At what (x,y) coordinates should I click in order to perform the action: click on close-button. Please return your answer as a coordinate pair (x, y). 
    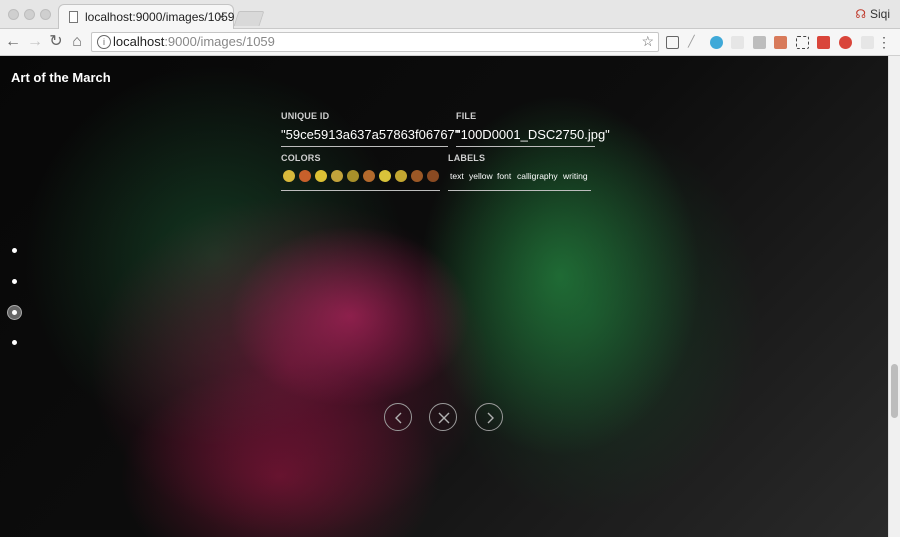
    Looking at the image, I should click on (443, 417).